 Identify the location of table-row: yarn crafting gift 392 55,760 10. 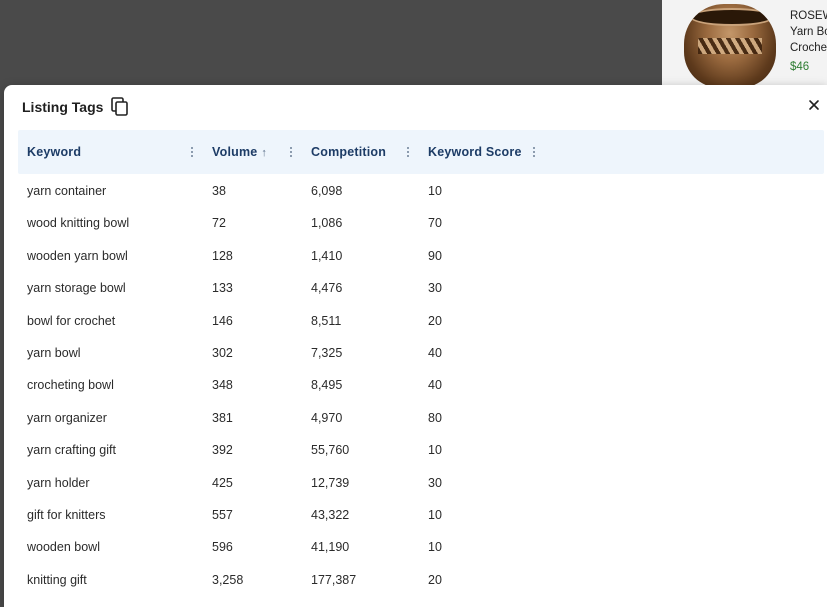
(421, 450).